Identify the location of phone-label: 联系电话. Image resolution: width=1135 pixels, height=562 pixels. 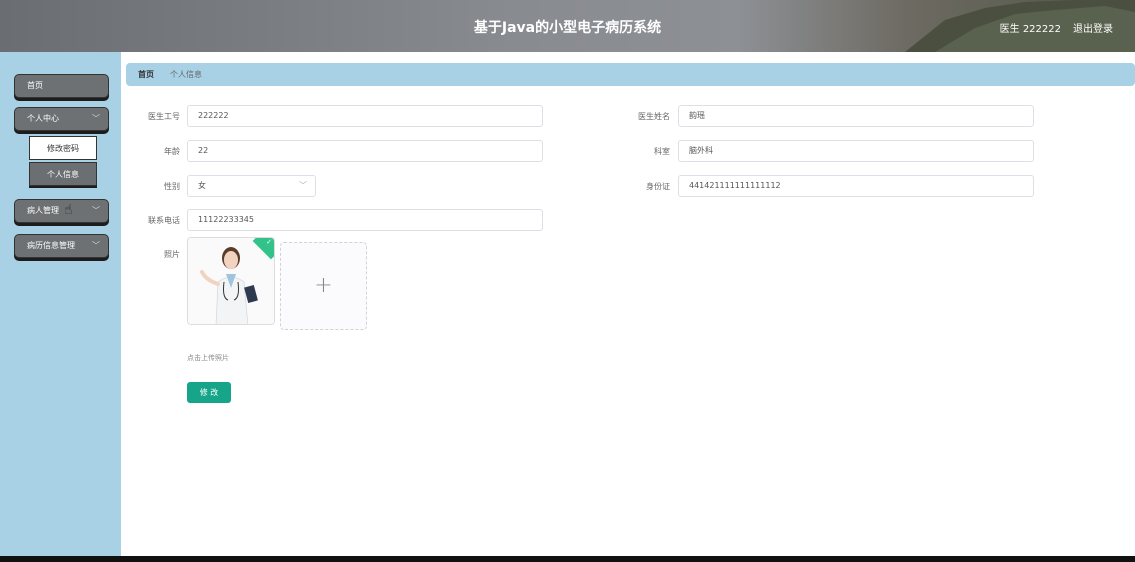
(164, 220).